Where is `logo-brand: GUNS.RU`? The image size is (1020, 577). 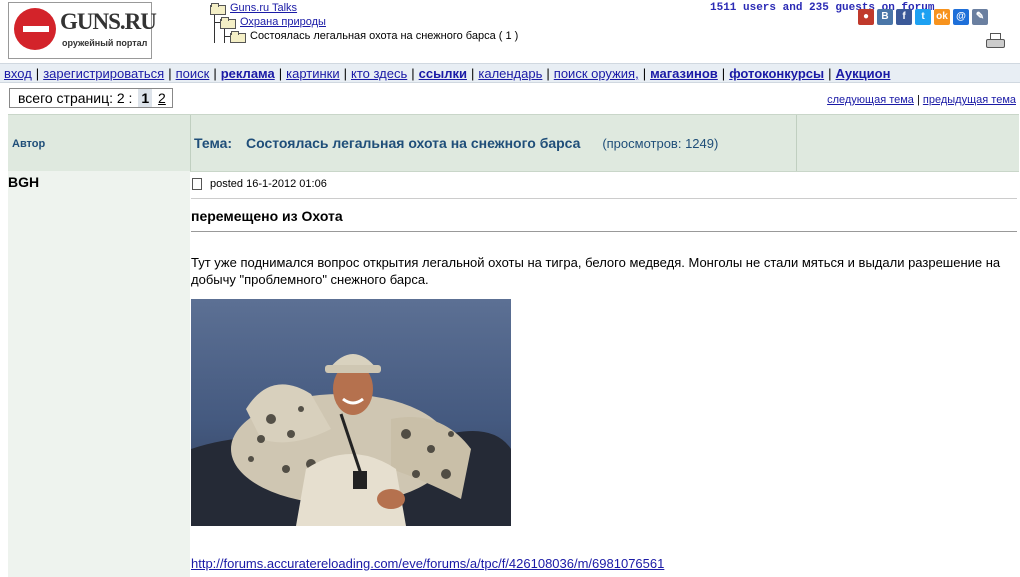
logo-brand: GUNS.RU is located at coordinates (108, 21).